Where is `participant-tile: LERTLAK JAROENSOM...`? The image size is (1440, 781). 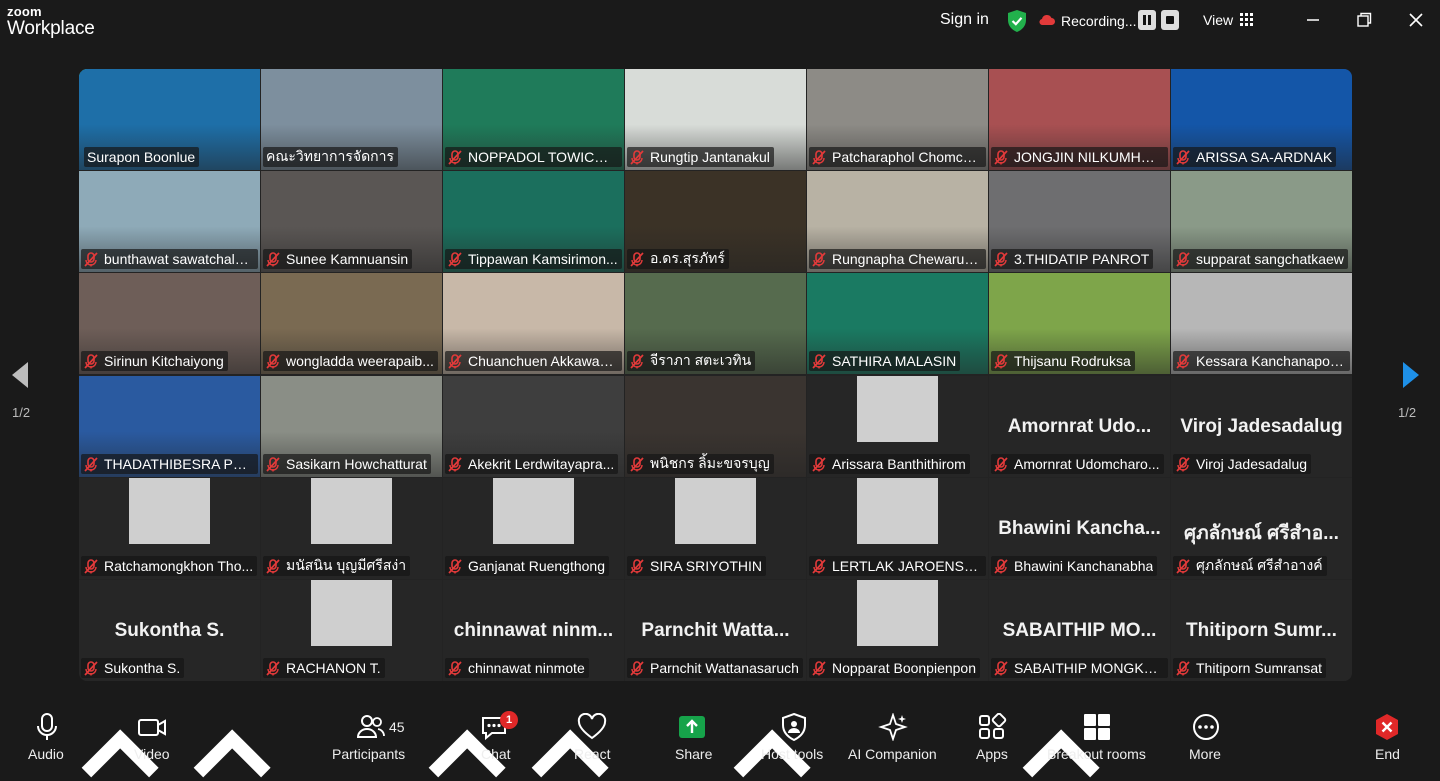 participant-tile: LERTLAK JAROENSOM... is located at coordinates (897, 528).